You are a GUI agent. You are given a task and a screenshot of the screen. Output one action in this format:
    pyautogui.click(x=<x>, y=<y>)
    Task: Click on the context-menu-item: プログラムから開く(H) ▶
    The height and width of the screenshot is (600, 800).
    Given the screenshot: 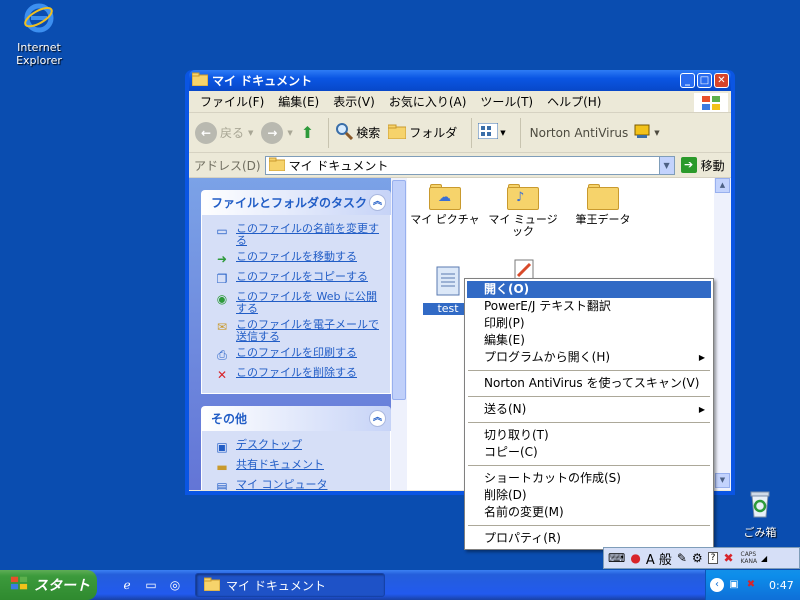 What is the action you would take?
    pyautogui.click(x=589, y=357)
    